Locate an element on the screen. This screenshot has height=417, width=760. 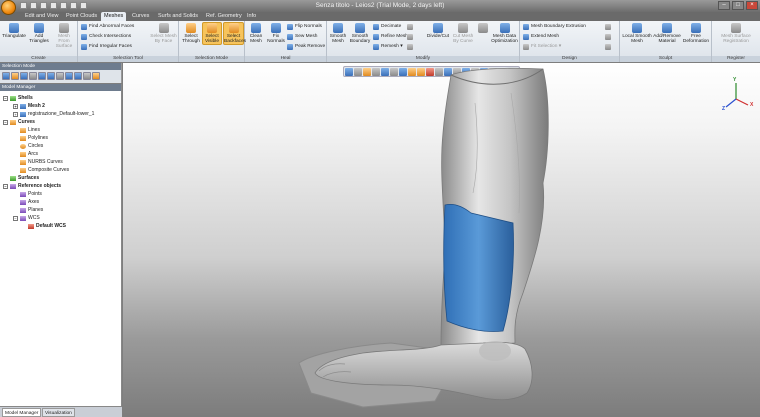
smooth-boundary-button: Smooth Boundary is located at coordinates (360, 33).